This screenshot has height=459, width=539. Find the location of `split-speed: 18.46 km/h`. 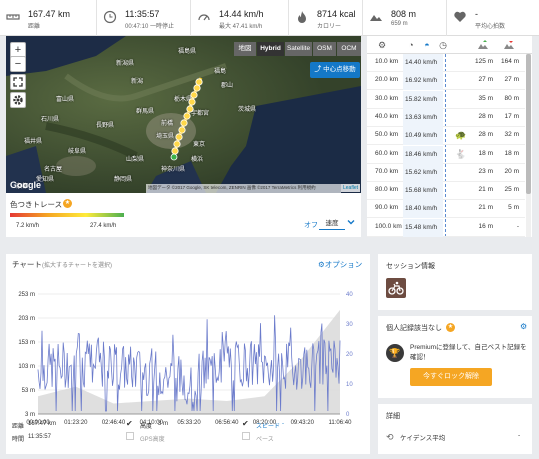

split-speed: 18.46 km/h is located at coordinates (423, 154).